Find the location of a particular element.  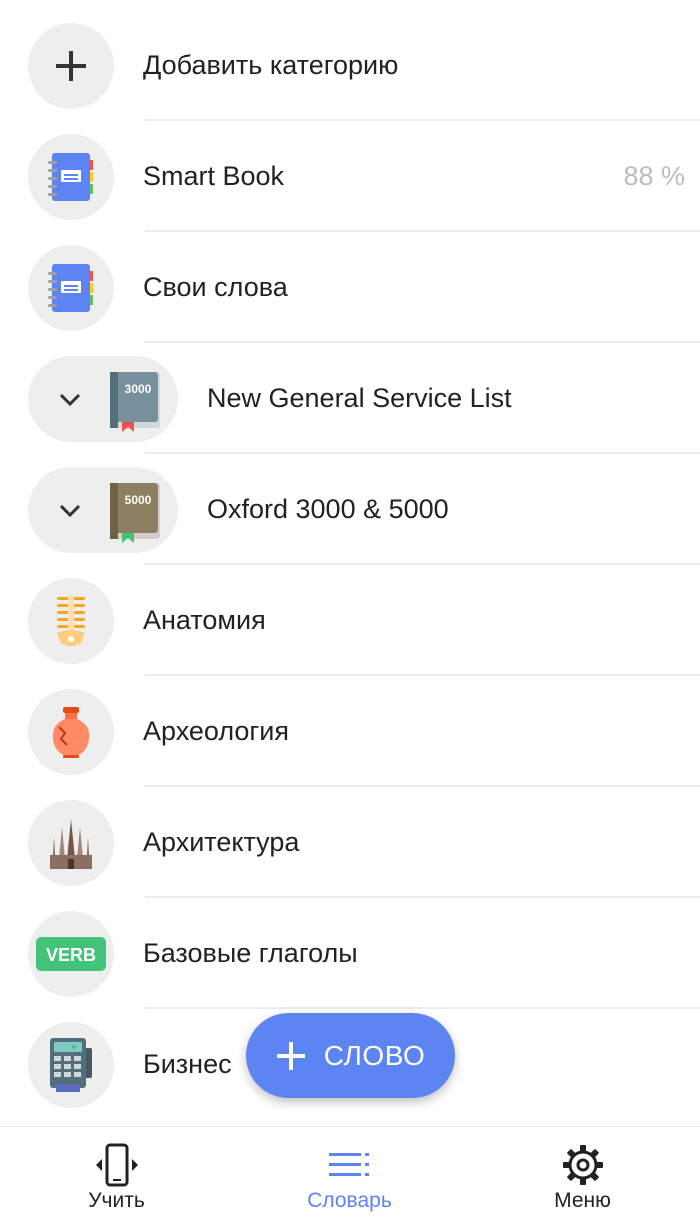

nav-label: Учить is located at coordinates (116, 1200).